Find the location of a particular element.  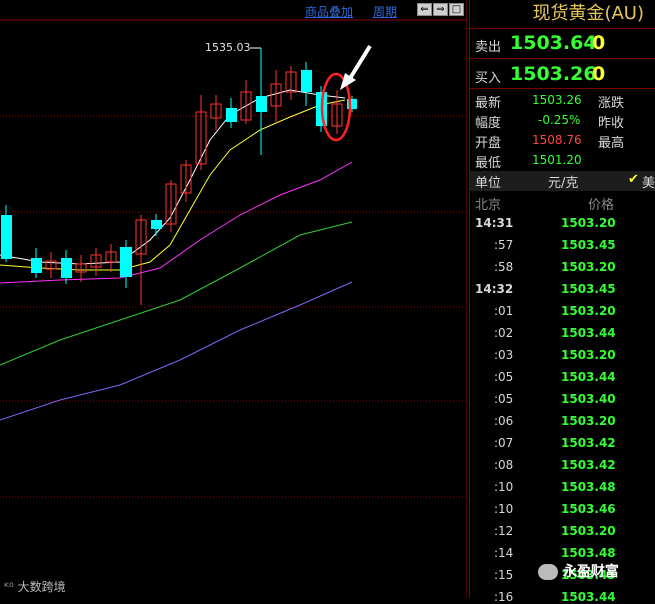

stat-label: 开盘 is located at coordinates (488, 143).